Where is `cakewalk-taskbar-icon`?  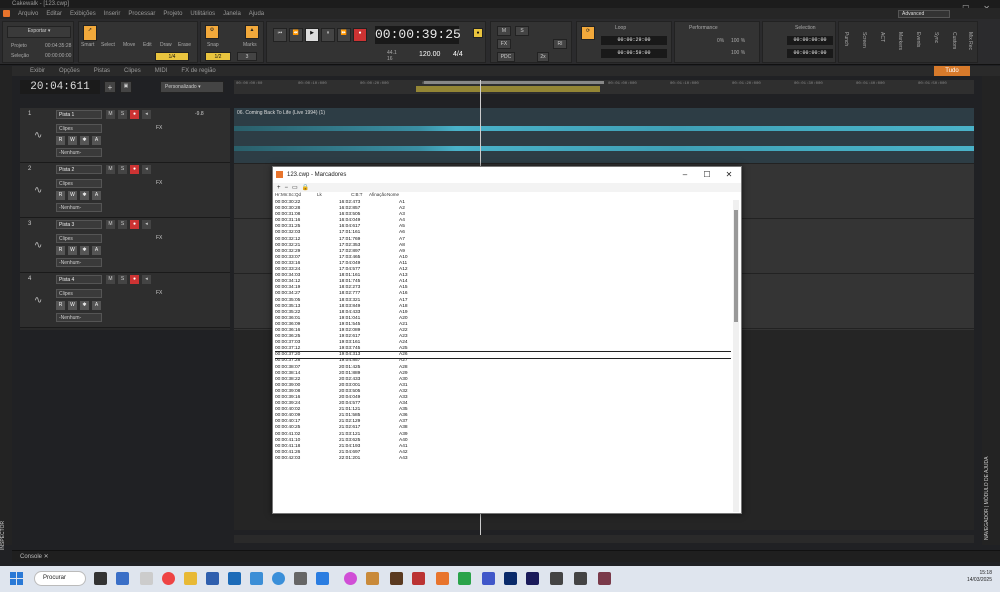
cakewalk-taskbar-icon is located at coordinates (442, 578).